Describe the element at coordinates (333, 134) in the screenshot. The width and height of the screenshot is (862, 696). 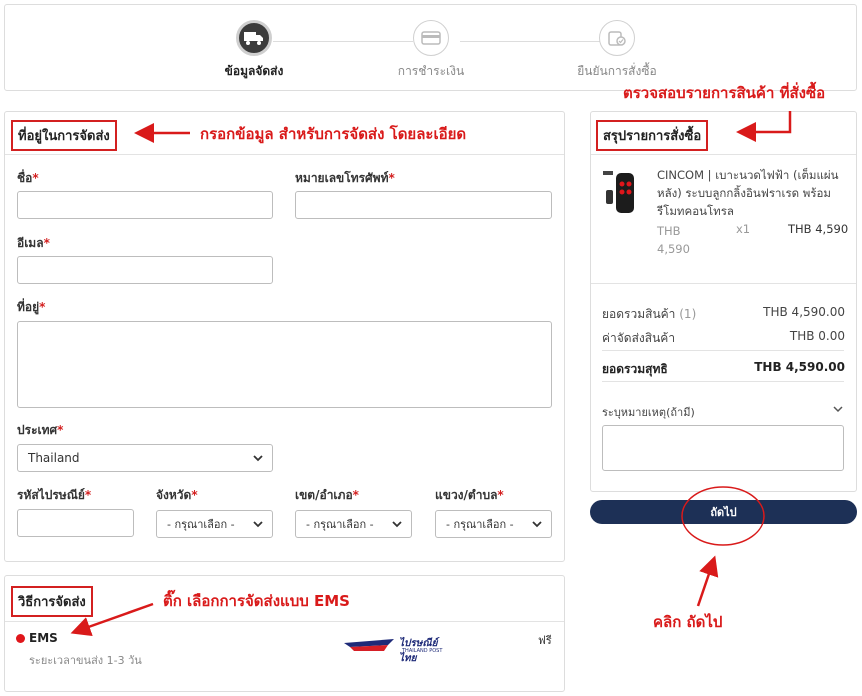
I see `annotation-fill-info: กรอกข้อมูล สำหรับการจัดส่ง โดยละเอียด` at that location.